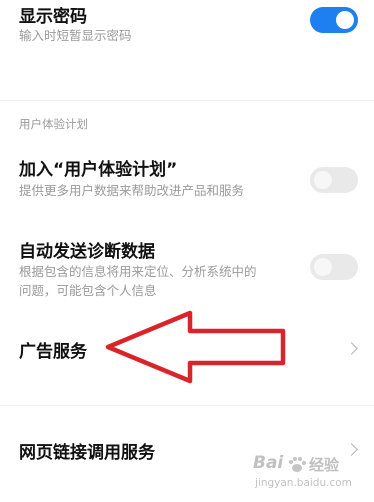 The image size is (374, 502). What do you see at coordinates (324, 465) in the screenshot?
I see `watermark-logo-text2: 经验` at bounding box center [324, 465].